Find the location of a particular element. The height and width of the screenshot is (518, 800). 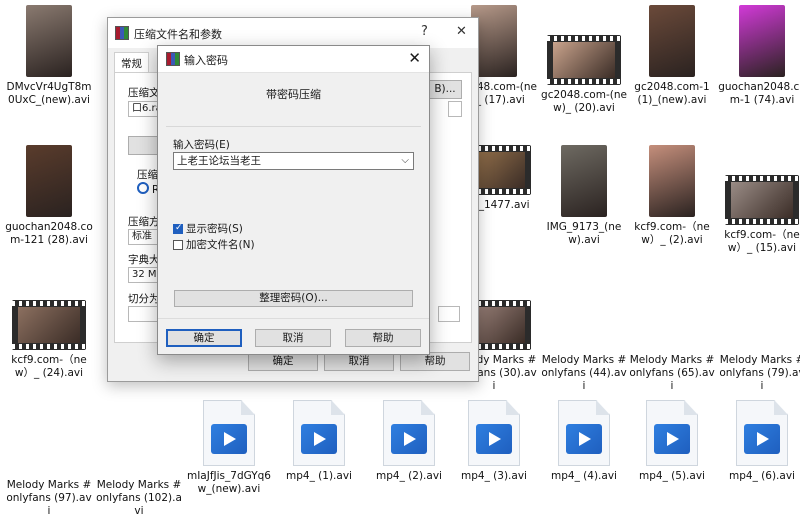

file-name: Melody Marks #onlyfans (97).avi is located at coordinates (49, 498).